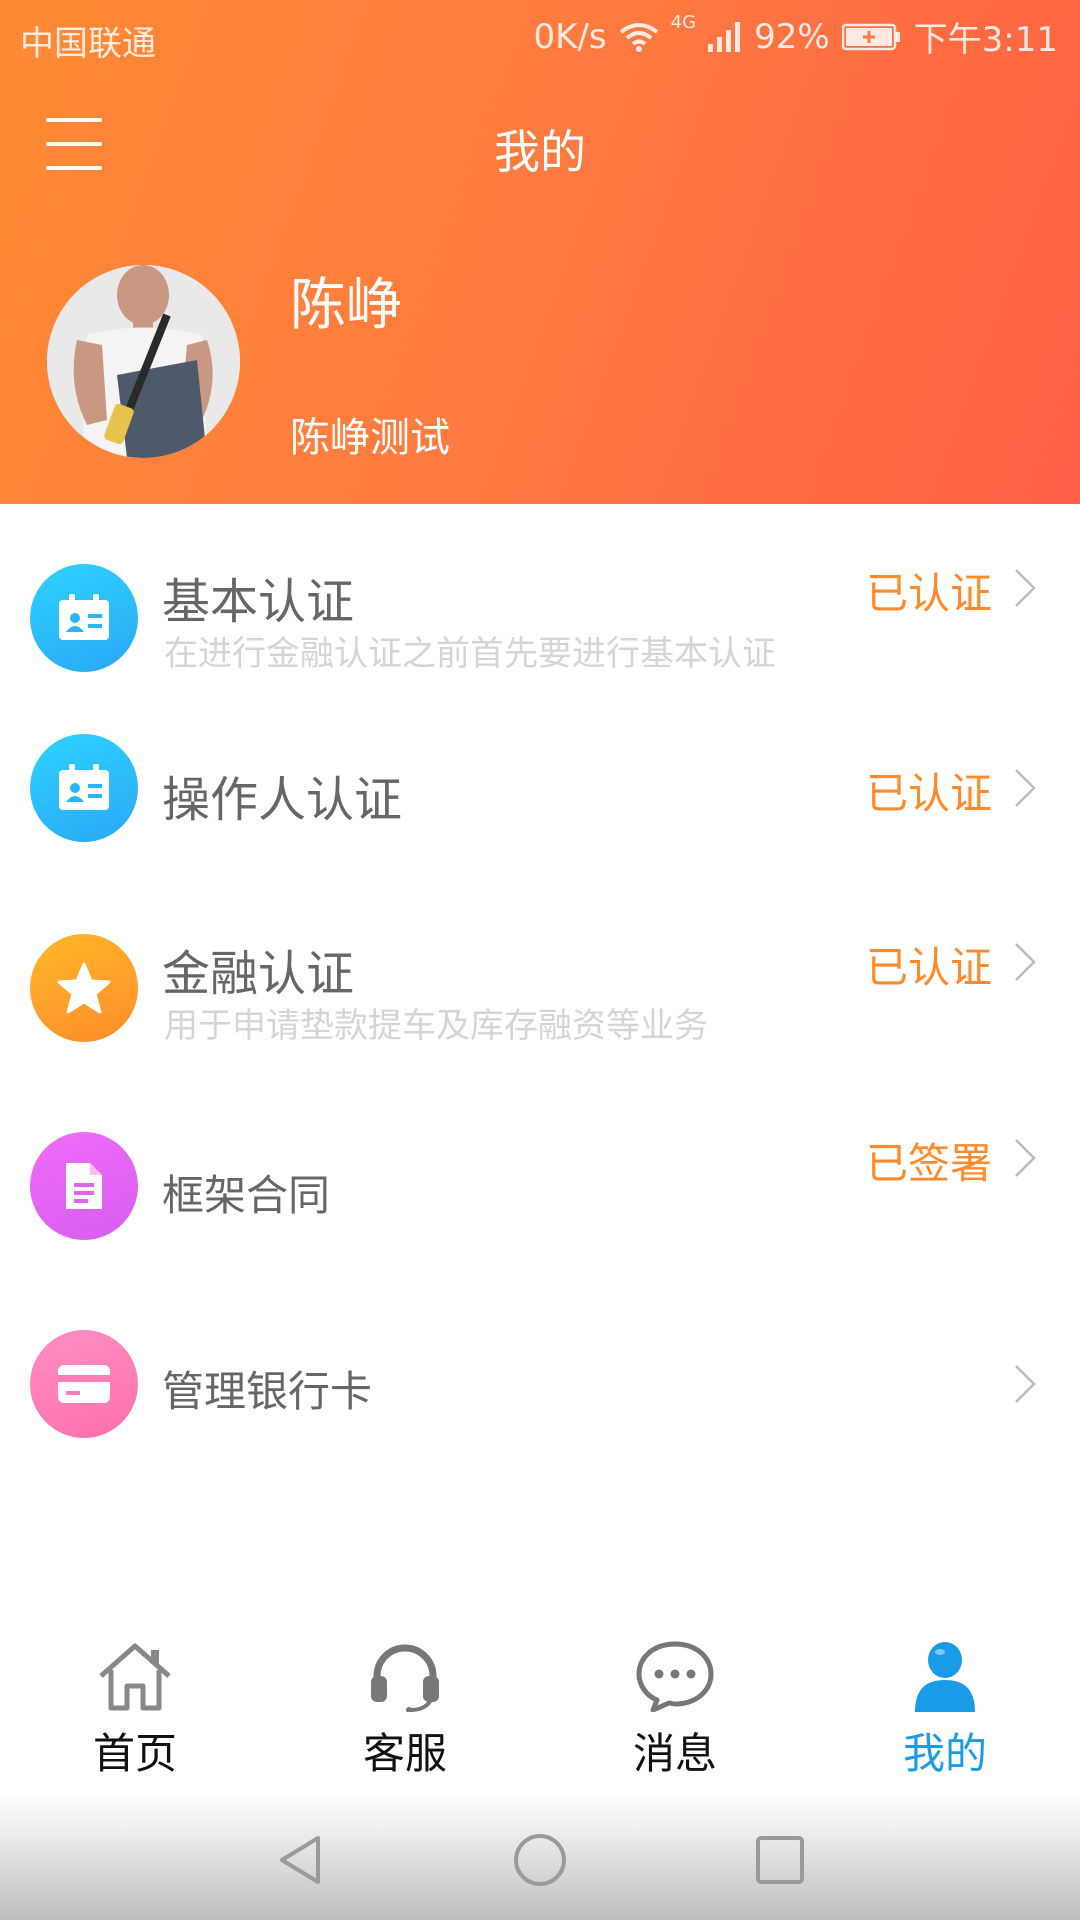 This screenshot has width=1080, height=1920. I want to click on tab-mine: 我的, so click(945, 1706).